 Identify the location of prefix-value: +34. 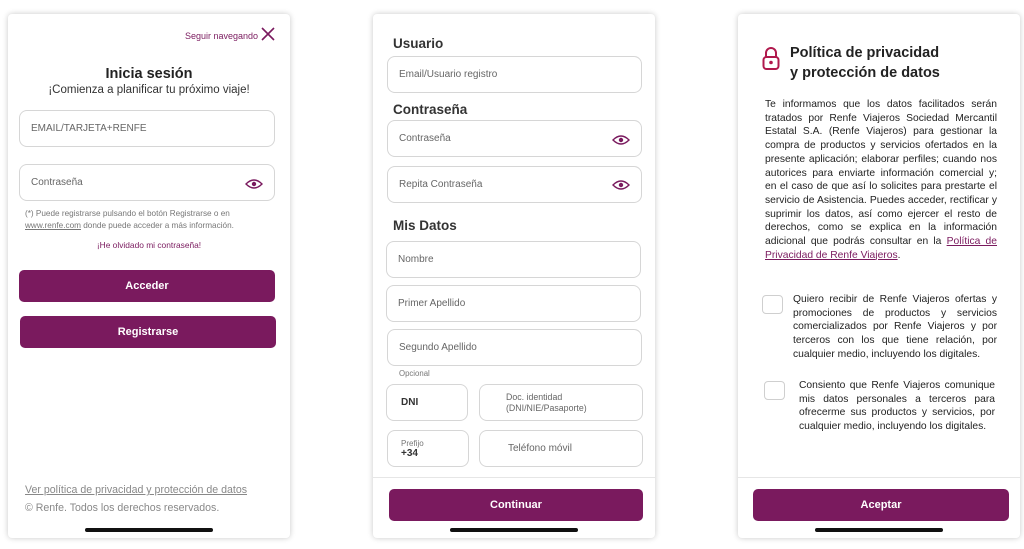
(409, 453).